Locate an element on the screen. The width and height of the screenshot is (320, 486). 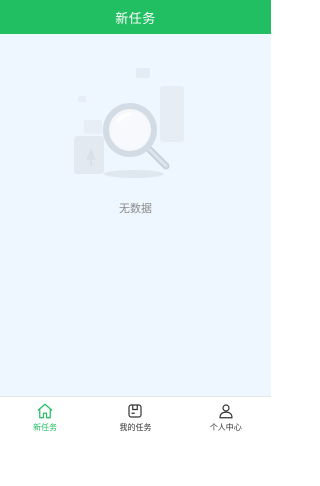
page-title: 新任务 is located at coordinates (135, 19).